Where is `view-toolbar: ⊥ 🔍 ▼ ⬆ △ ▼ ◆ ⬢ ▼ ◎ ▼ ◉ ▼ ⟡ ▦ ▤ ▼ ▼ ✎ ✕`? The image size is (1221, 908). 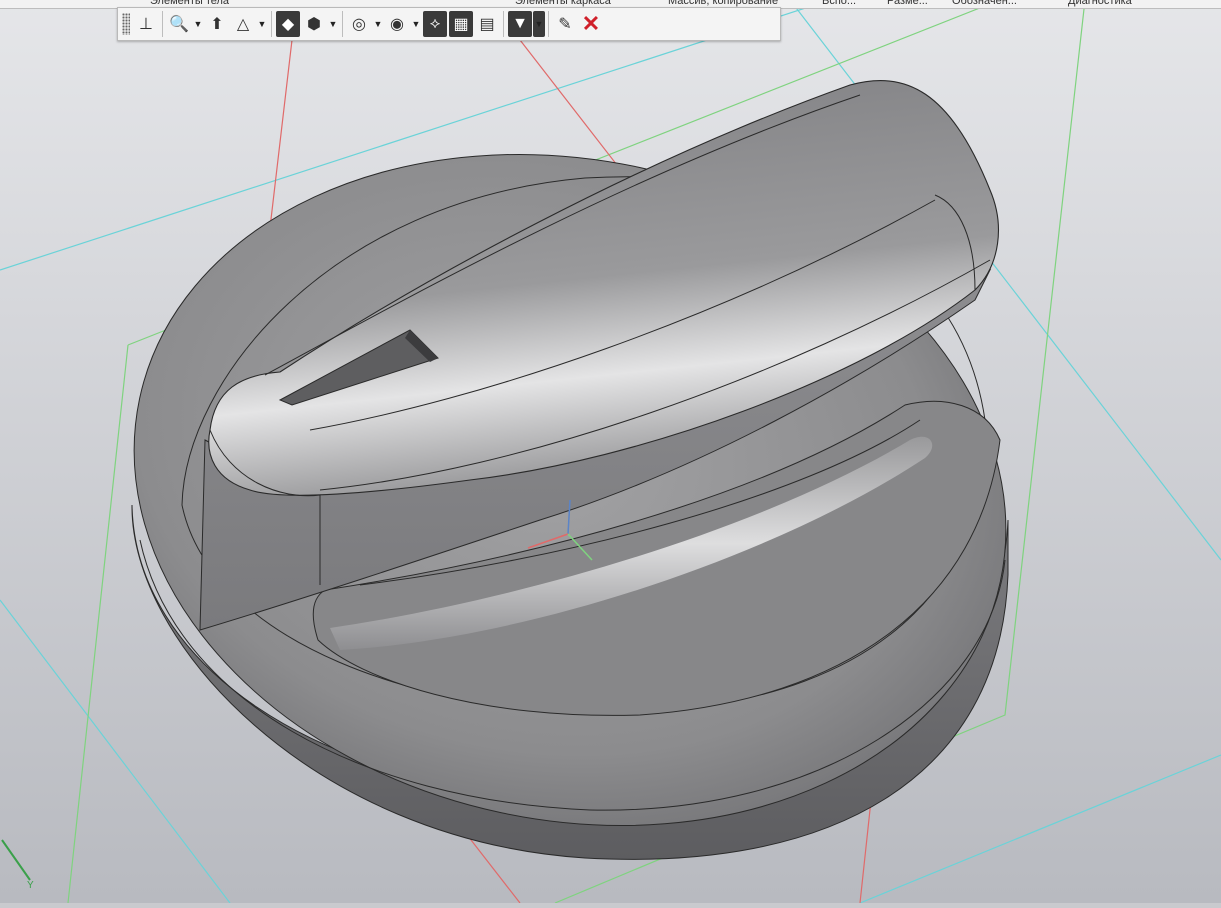
view-toolbar: ⊥ 🔍 ▼ ⬆ △ ▼ ◆ ⬢ ▼ ◎ ▼ ◉ ▼ ⟡ ▦ ▤ ▼ ▼ ✎ ✕ is located at coordinates (449, 24).